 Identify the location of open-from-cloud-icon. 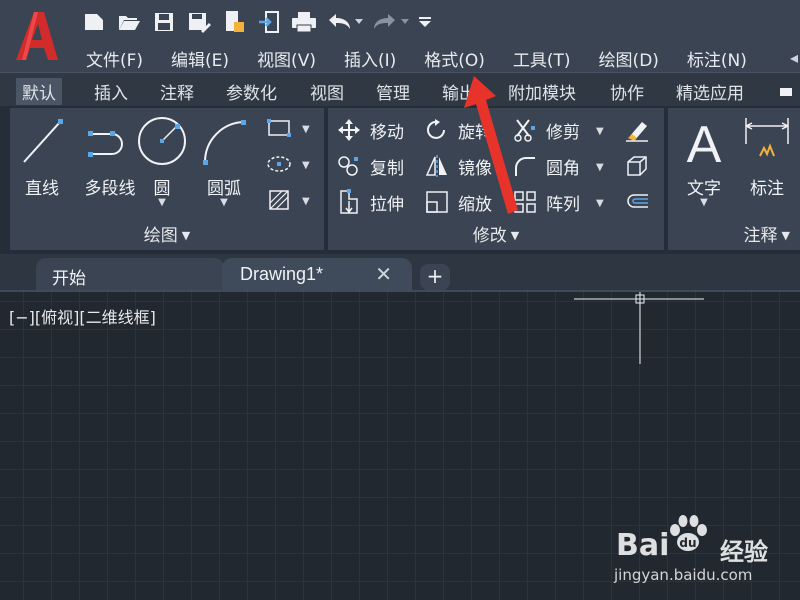
(234, 22).